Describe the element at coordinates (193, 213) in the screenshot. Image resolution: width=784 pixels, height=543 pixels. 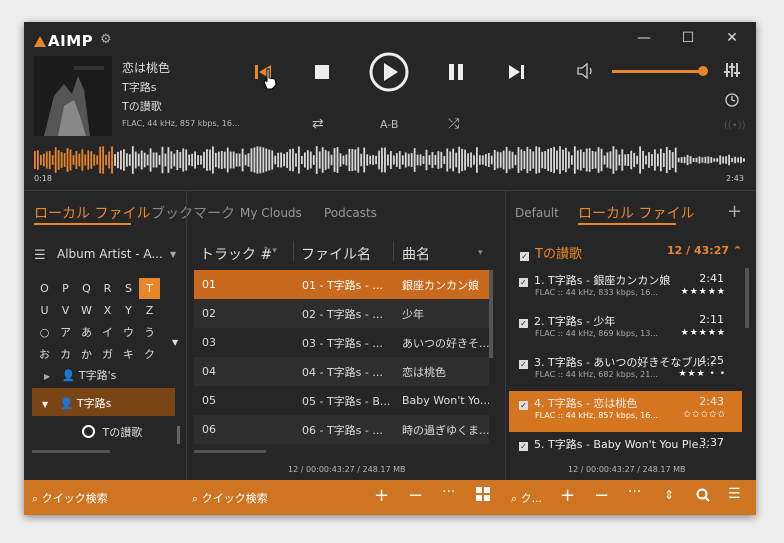
I see `tab-bookmarks: ブックマーク` at that location.